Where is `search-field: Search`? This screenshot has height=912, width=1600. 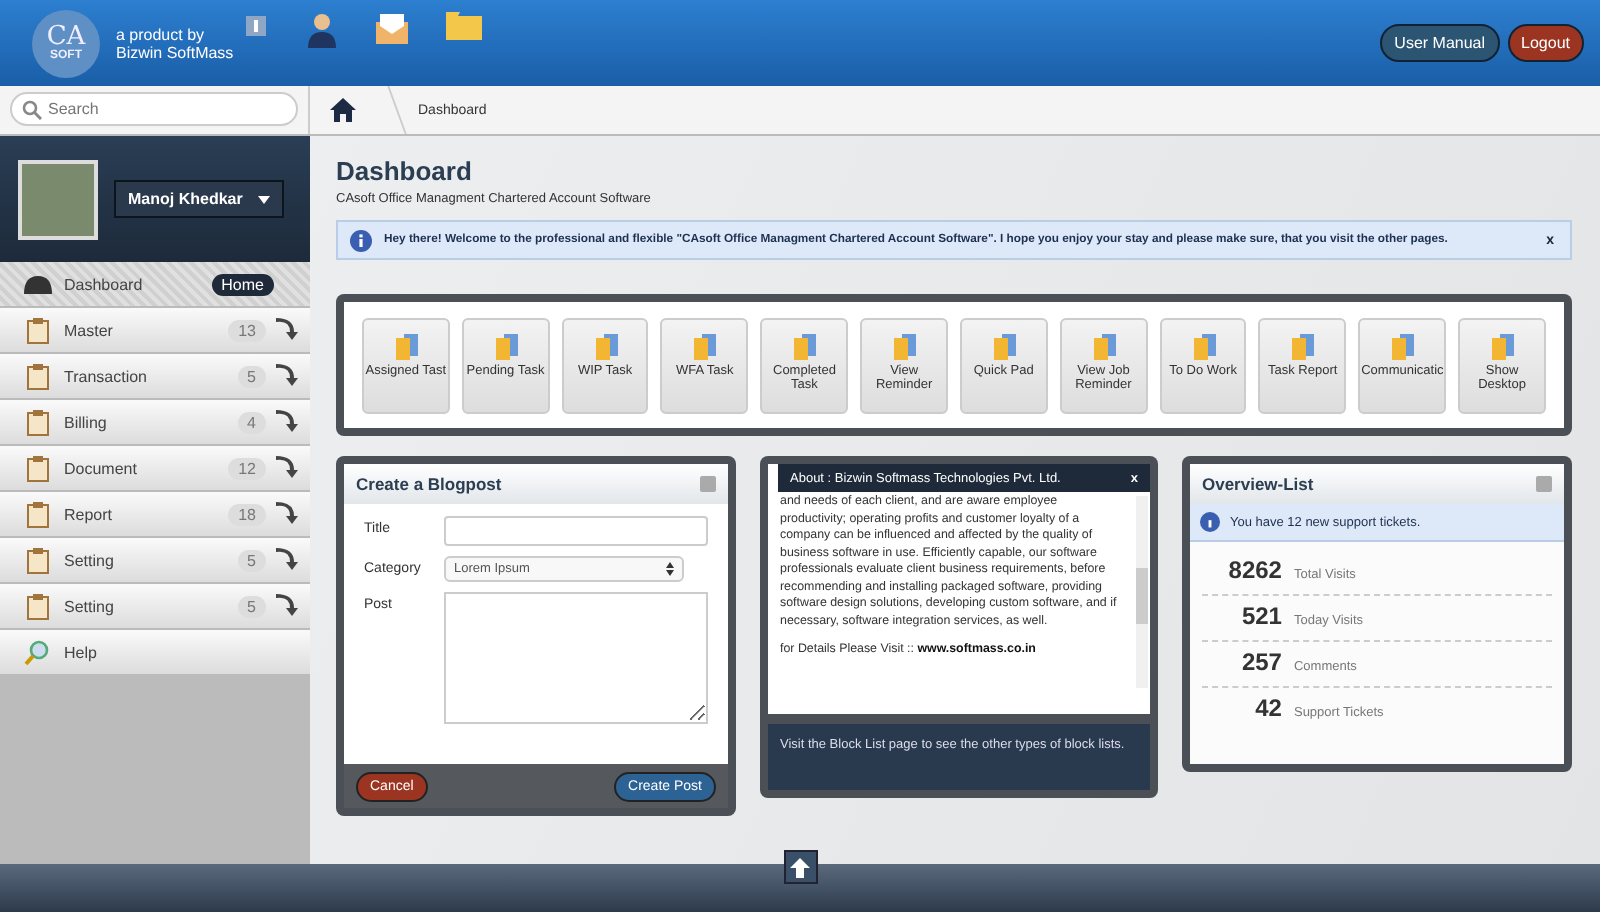 search-field: Search is located at coordinates (154, 109).